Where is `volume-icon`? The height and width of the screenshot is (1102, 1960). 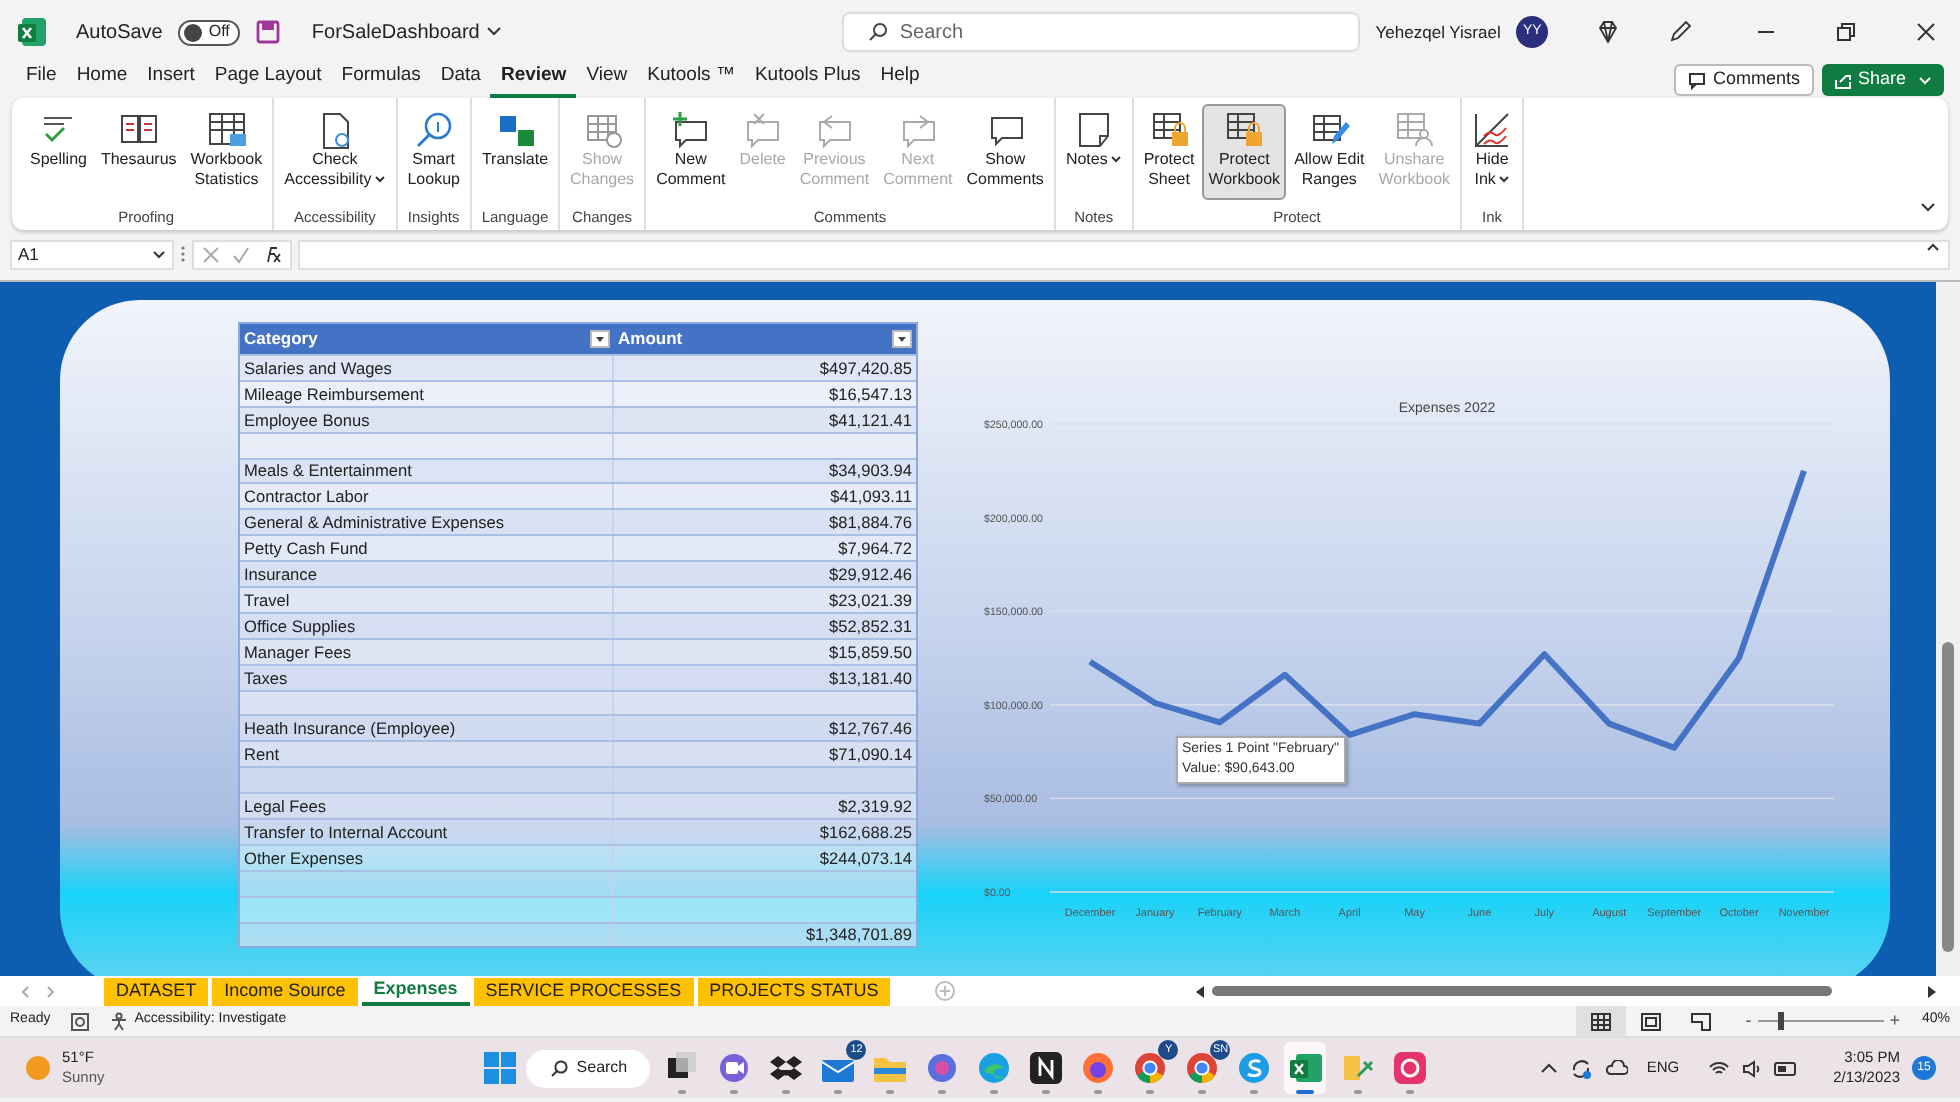
volume-icon is located at coordinates (1751, 1068).